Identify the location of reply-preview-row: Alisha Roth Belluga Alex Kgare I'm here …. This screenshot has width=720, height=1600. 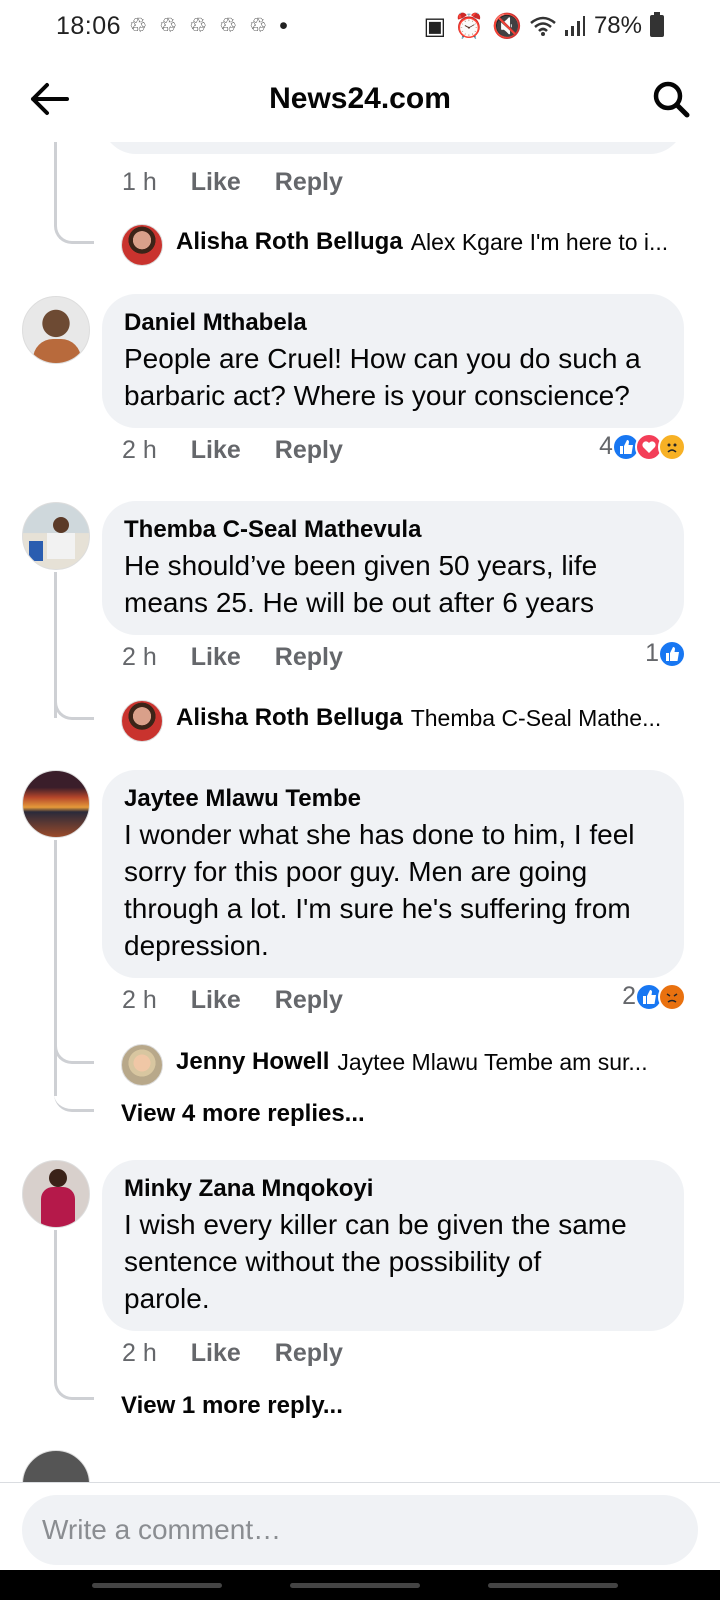
(431, 242).